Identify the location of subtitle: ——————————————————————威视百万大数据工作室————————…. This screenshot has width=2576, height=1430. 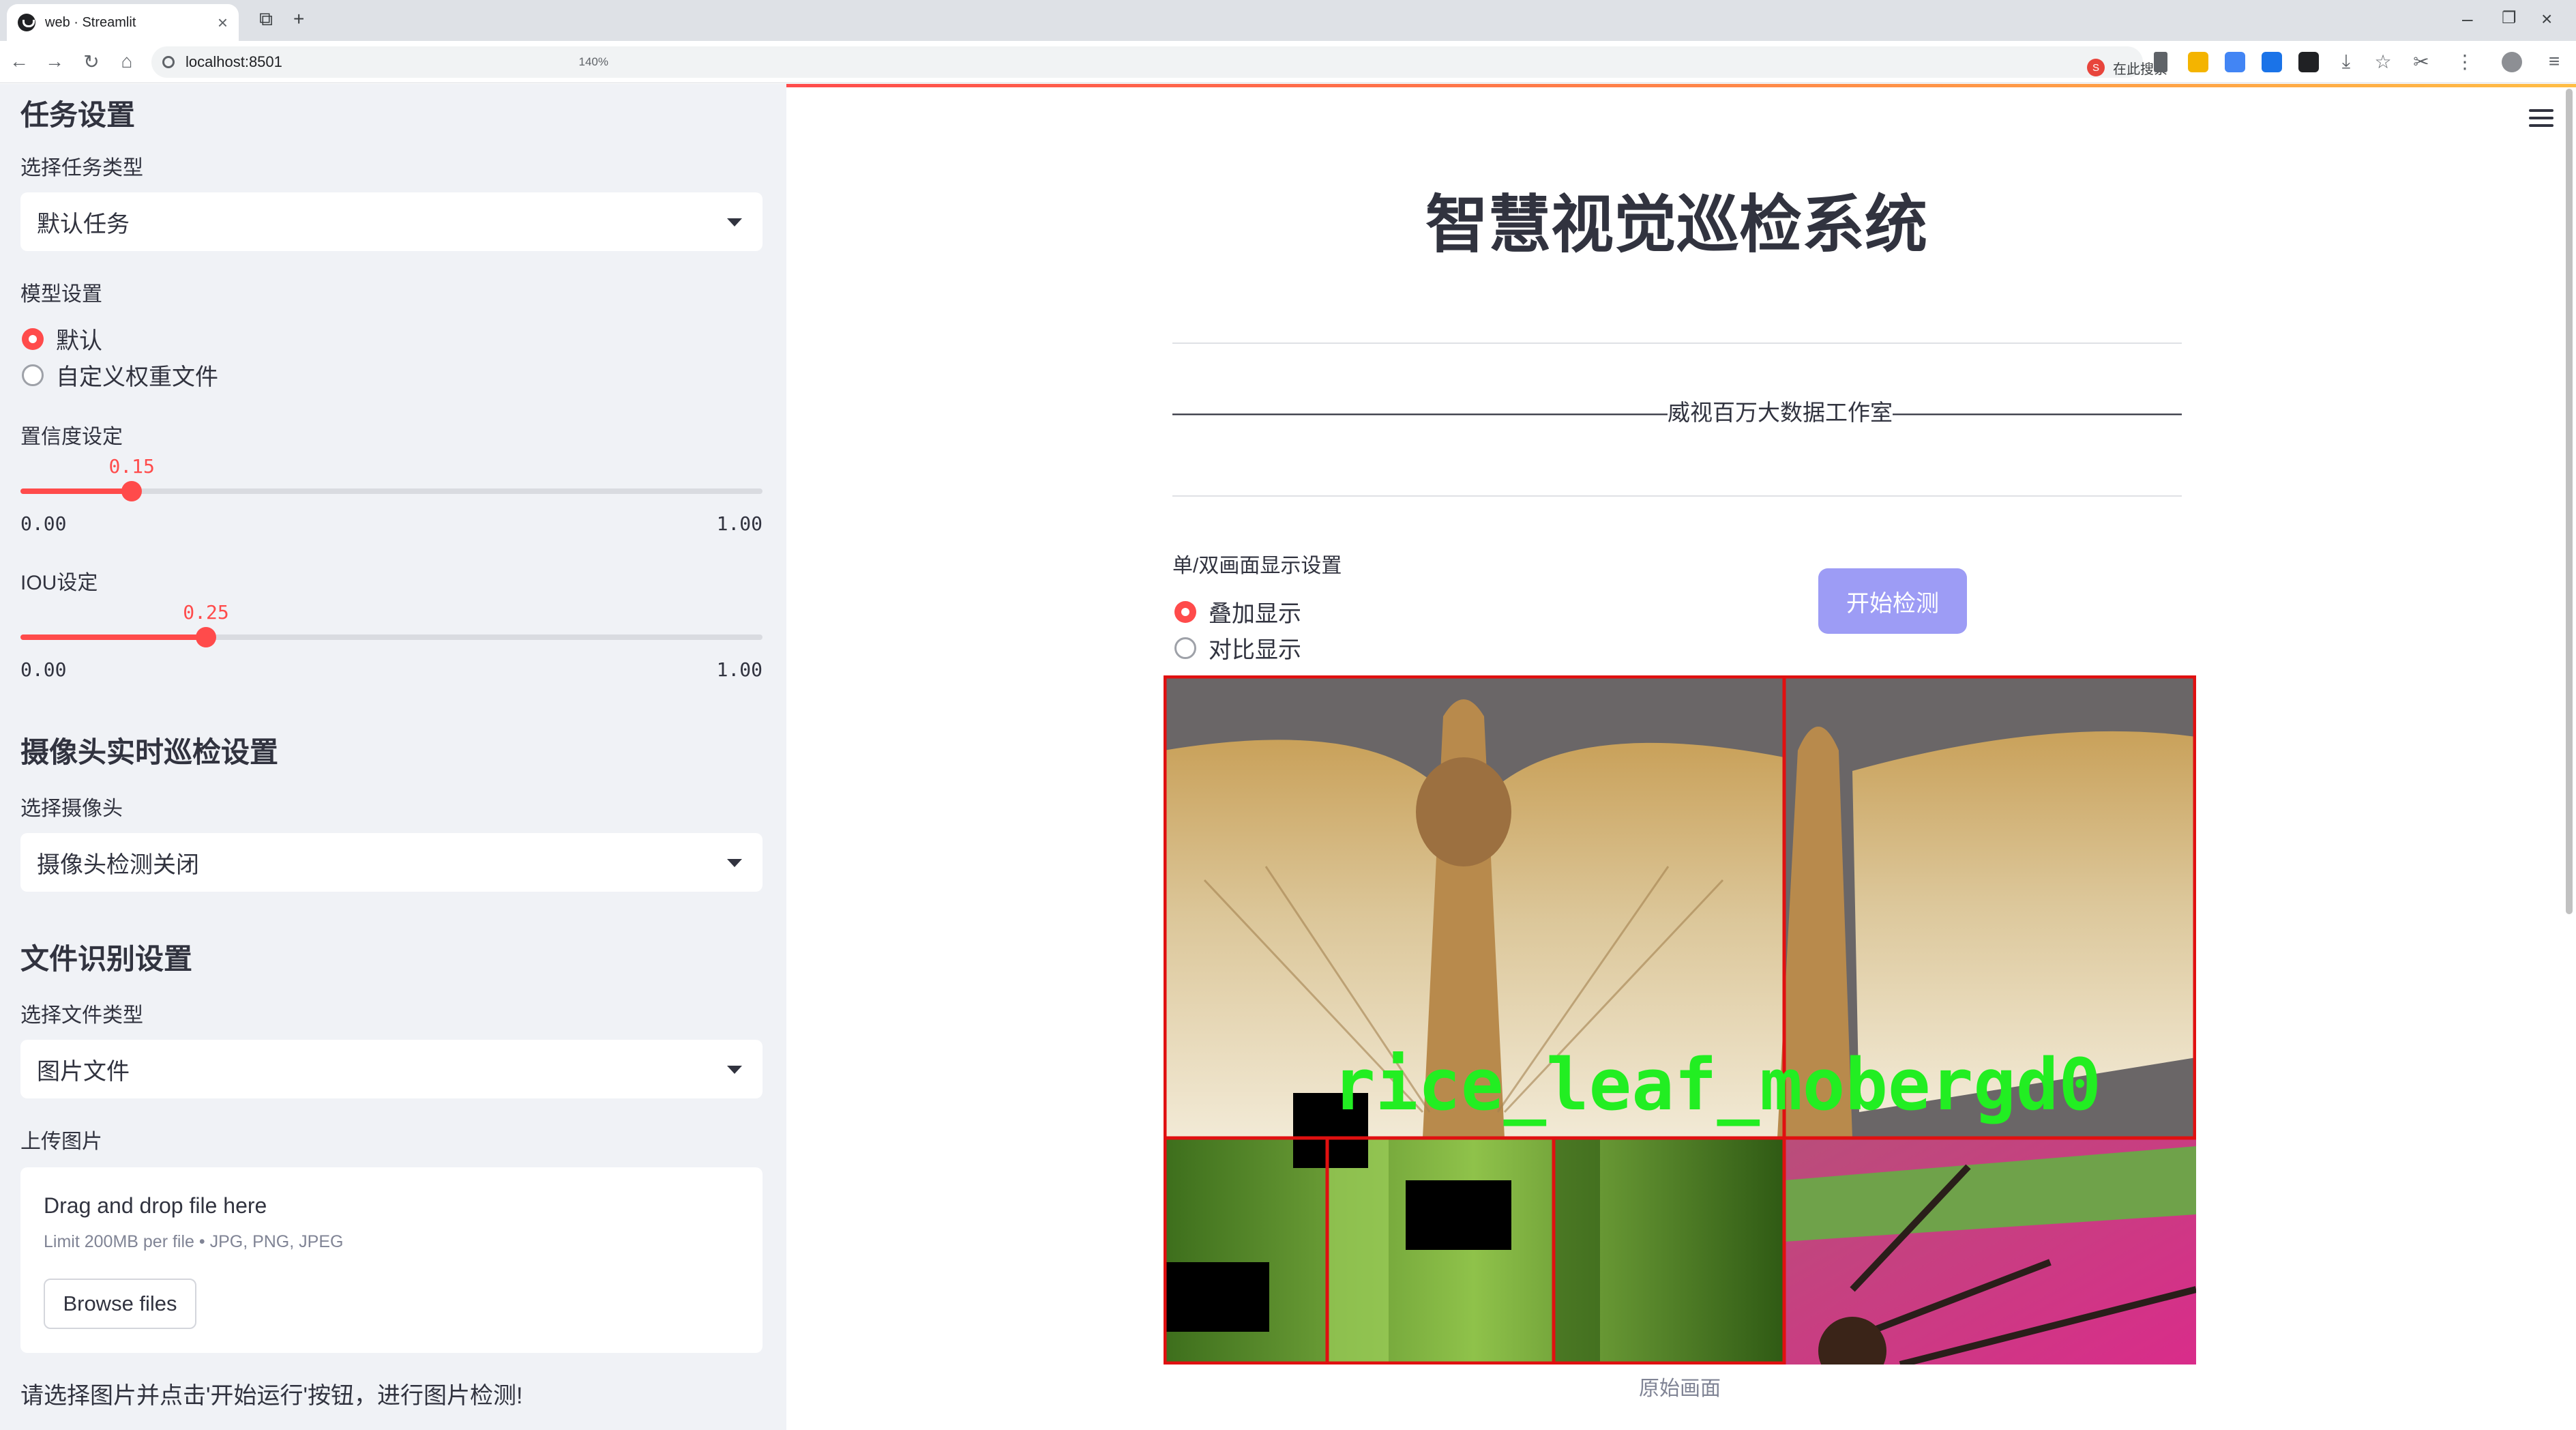
(1677, 413).